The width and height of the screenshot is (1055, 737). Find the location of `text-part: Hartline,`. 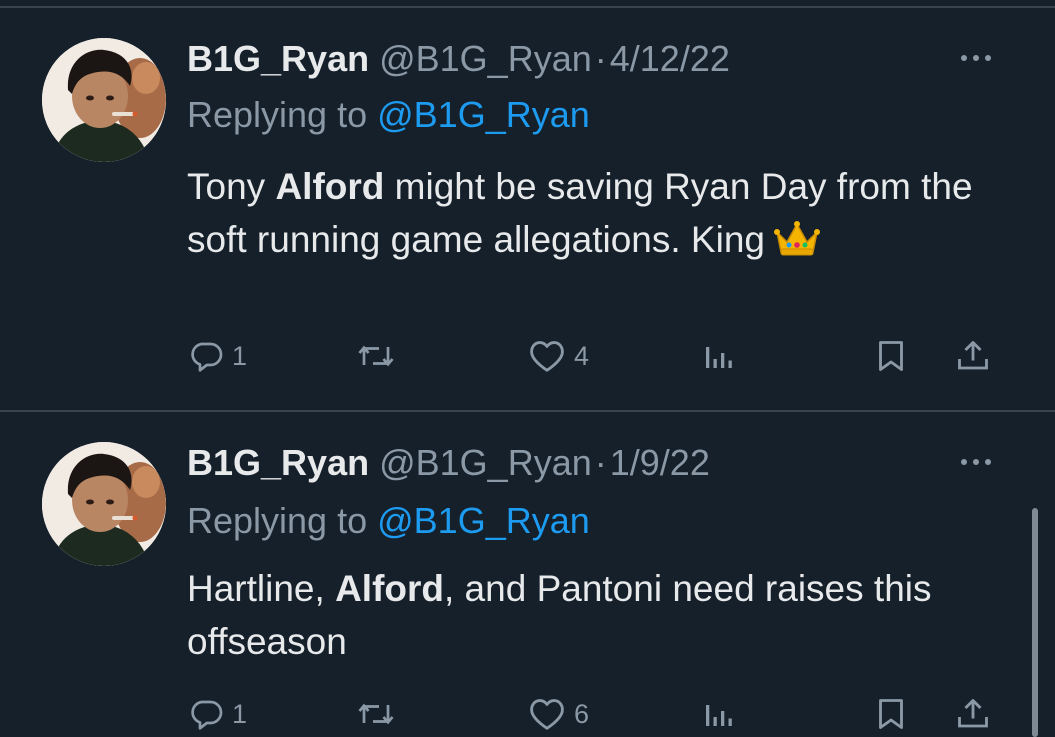

text-part: Hartline, is located at coordinates (261, 588).